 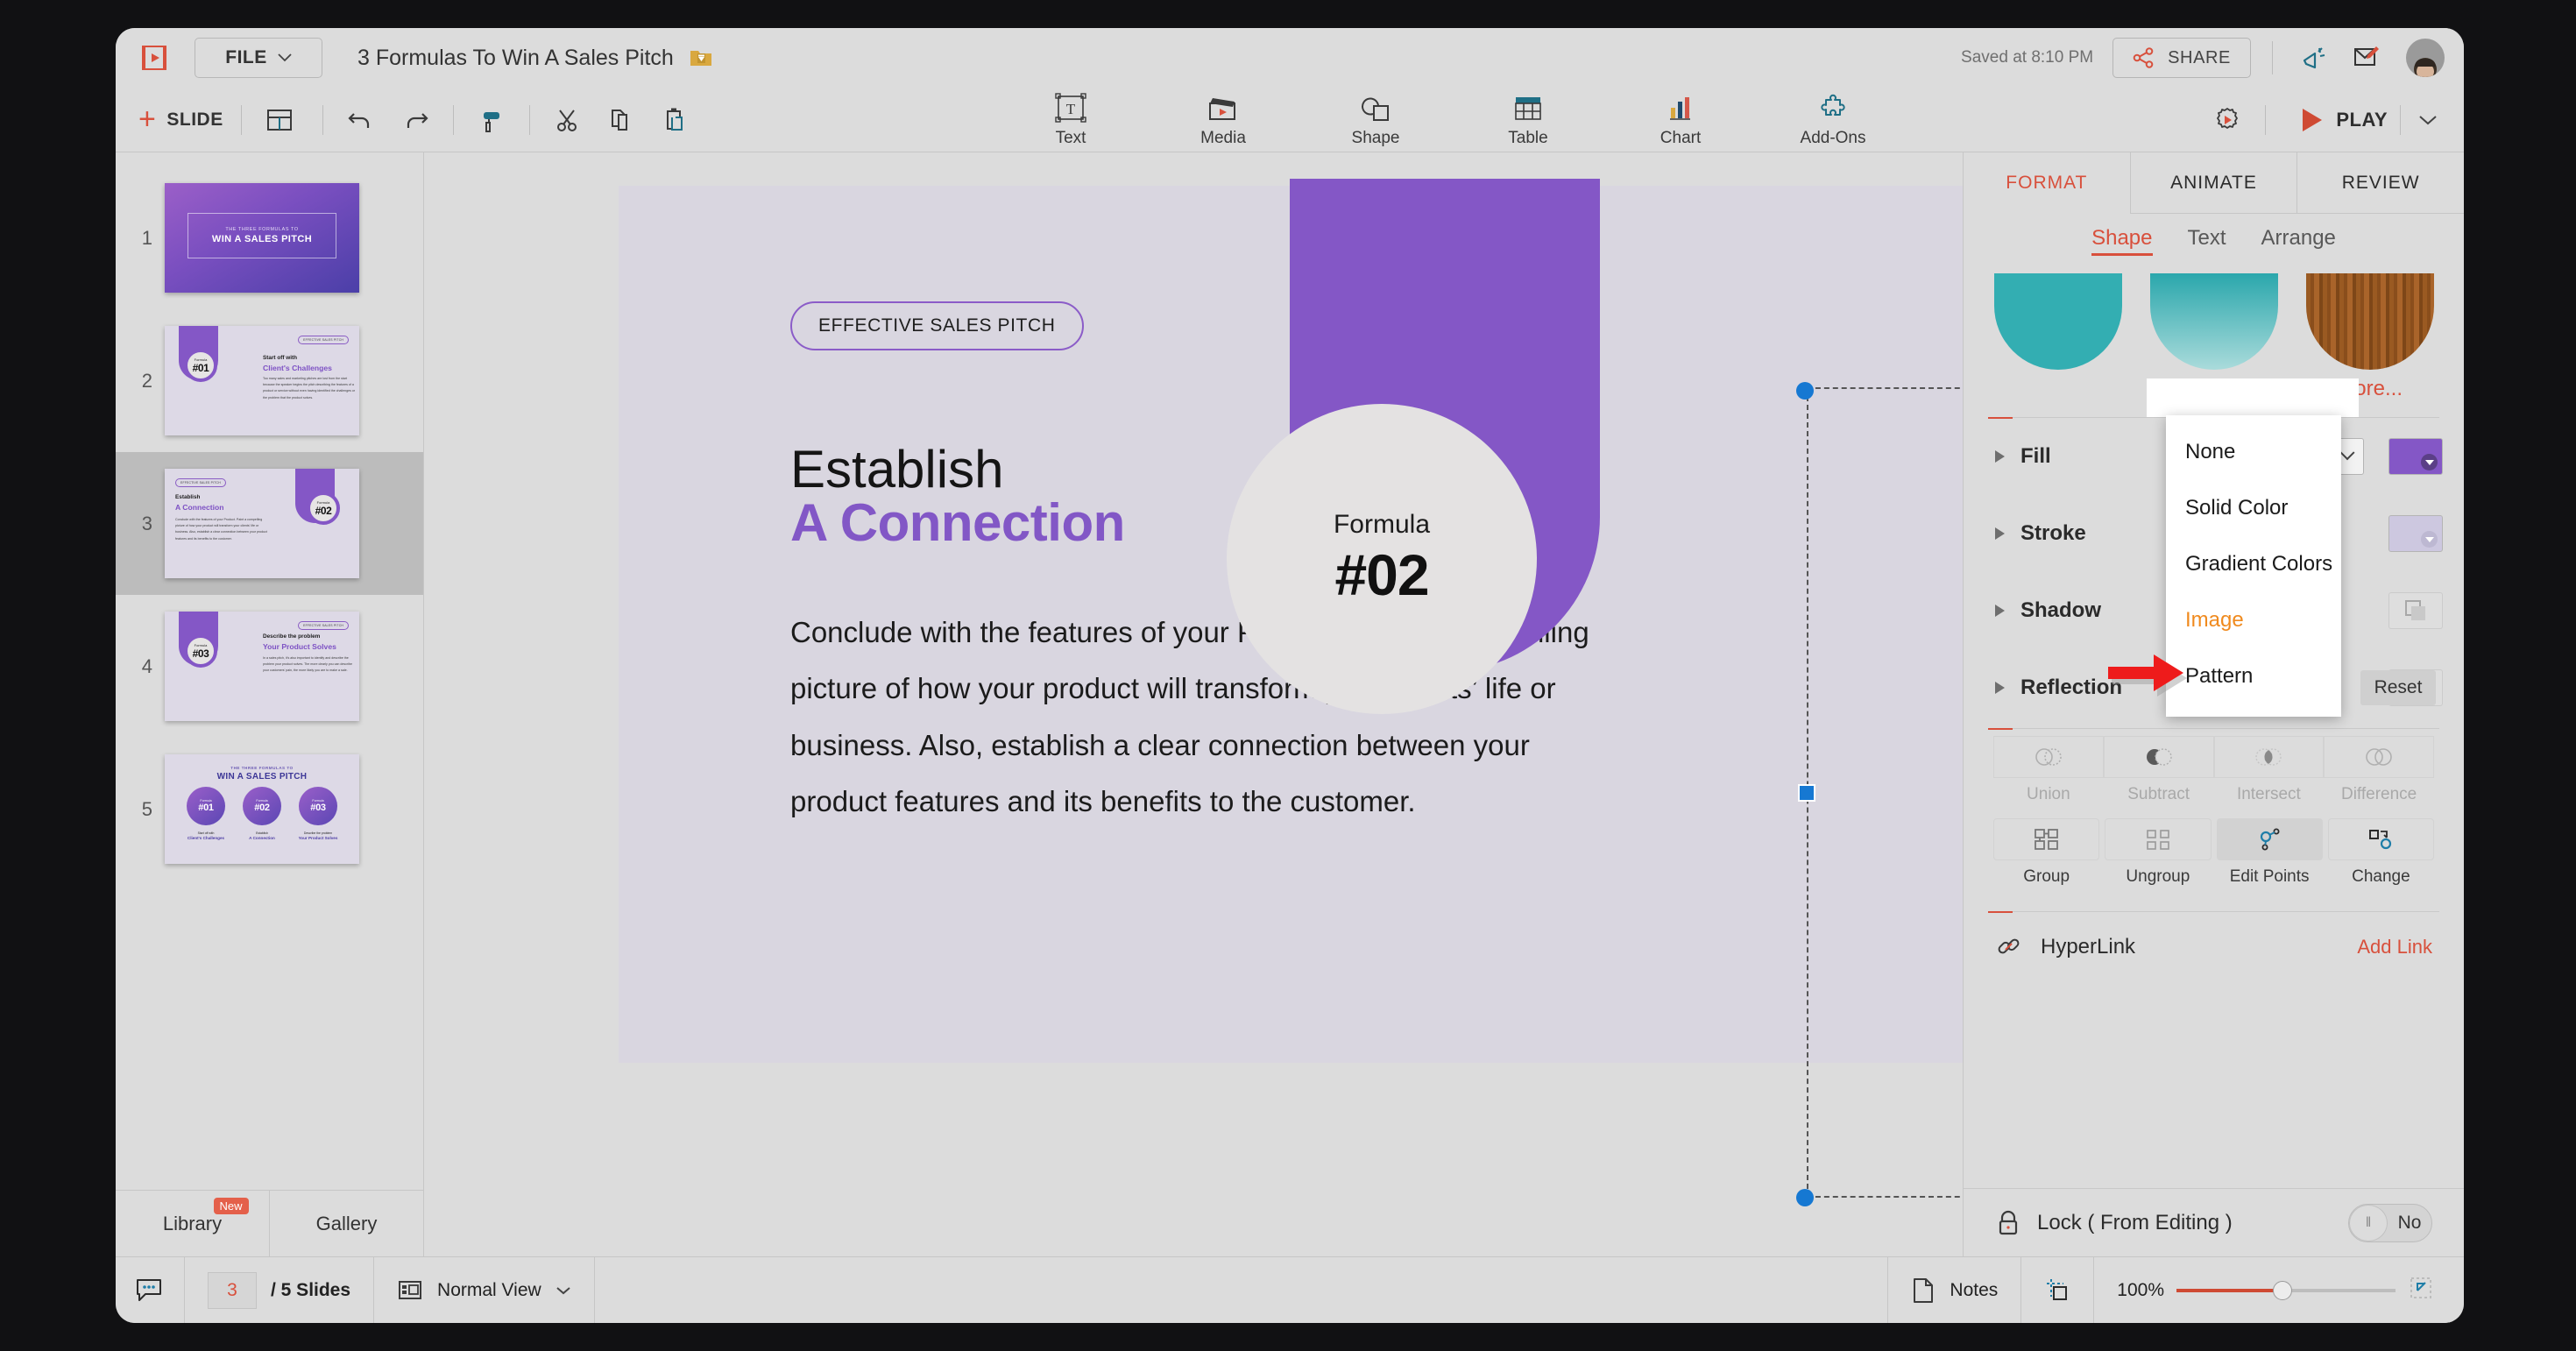 What do you see at coordinates (318, 838) in the screenshot?
I see `circle-title-3: Your Product Solves` at bounding box center [318, 838].